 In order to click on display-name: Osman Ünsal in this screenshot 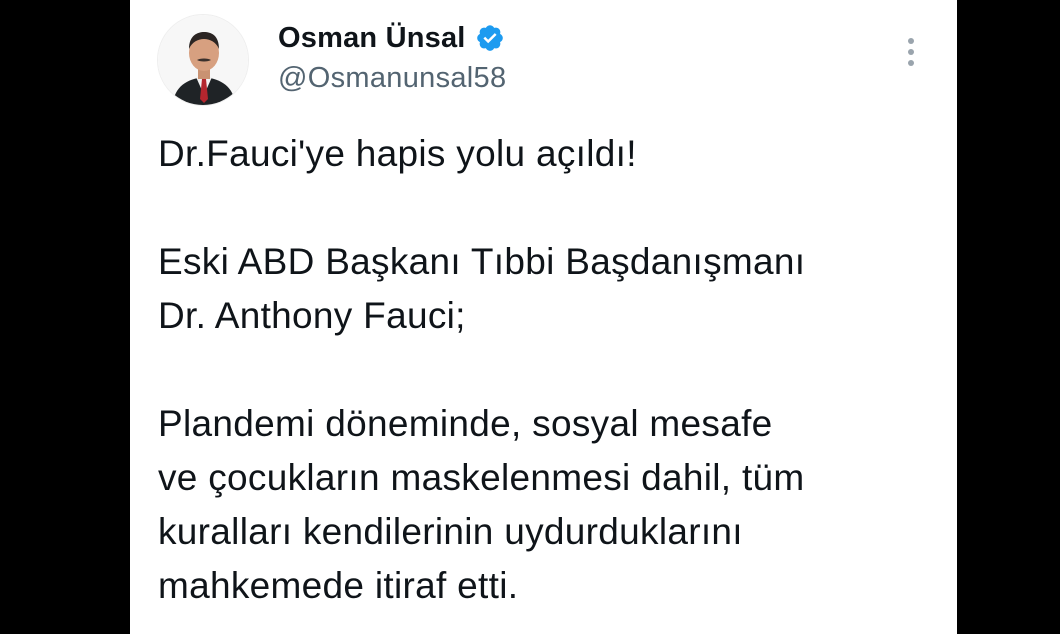, I will do `click(372, 38)`.